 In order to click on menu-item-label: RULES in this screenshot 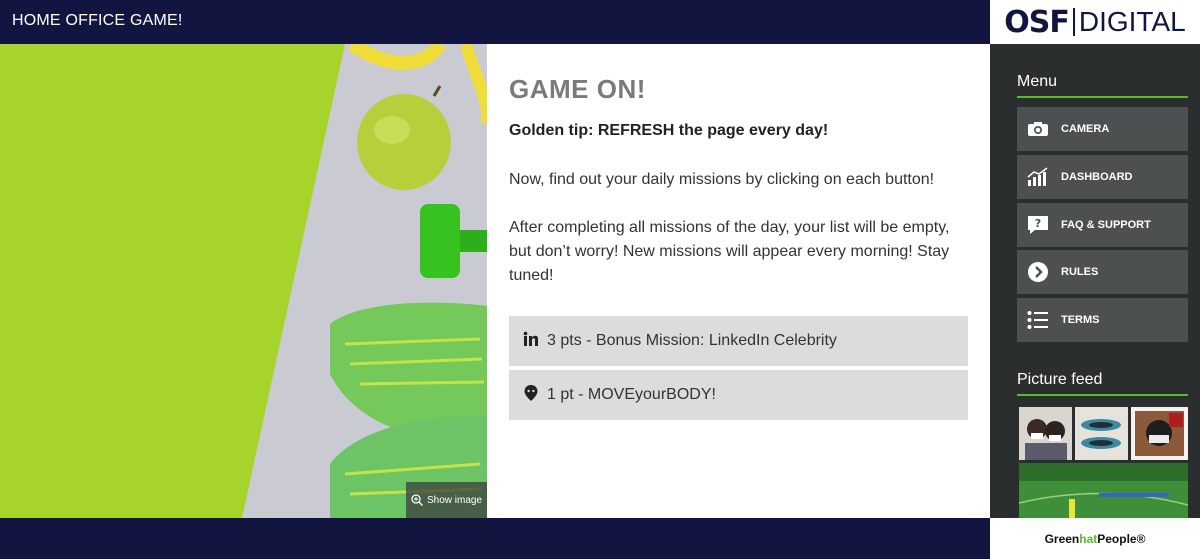, I will do `click(1080, 272)`.